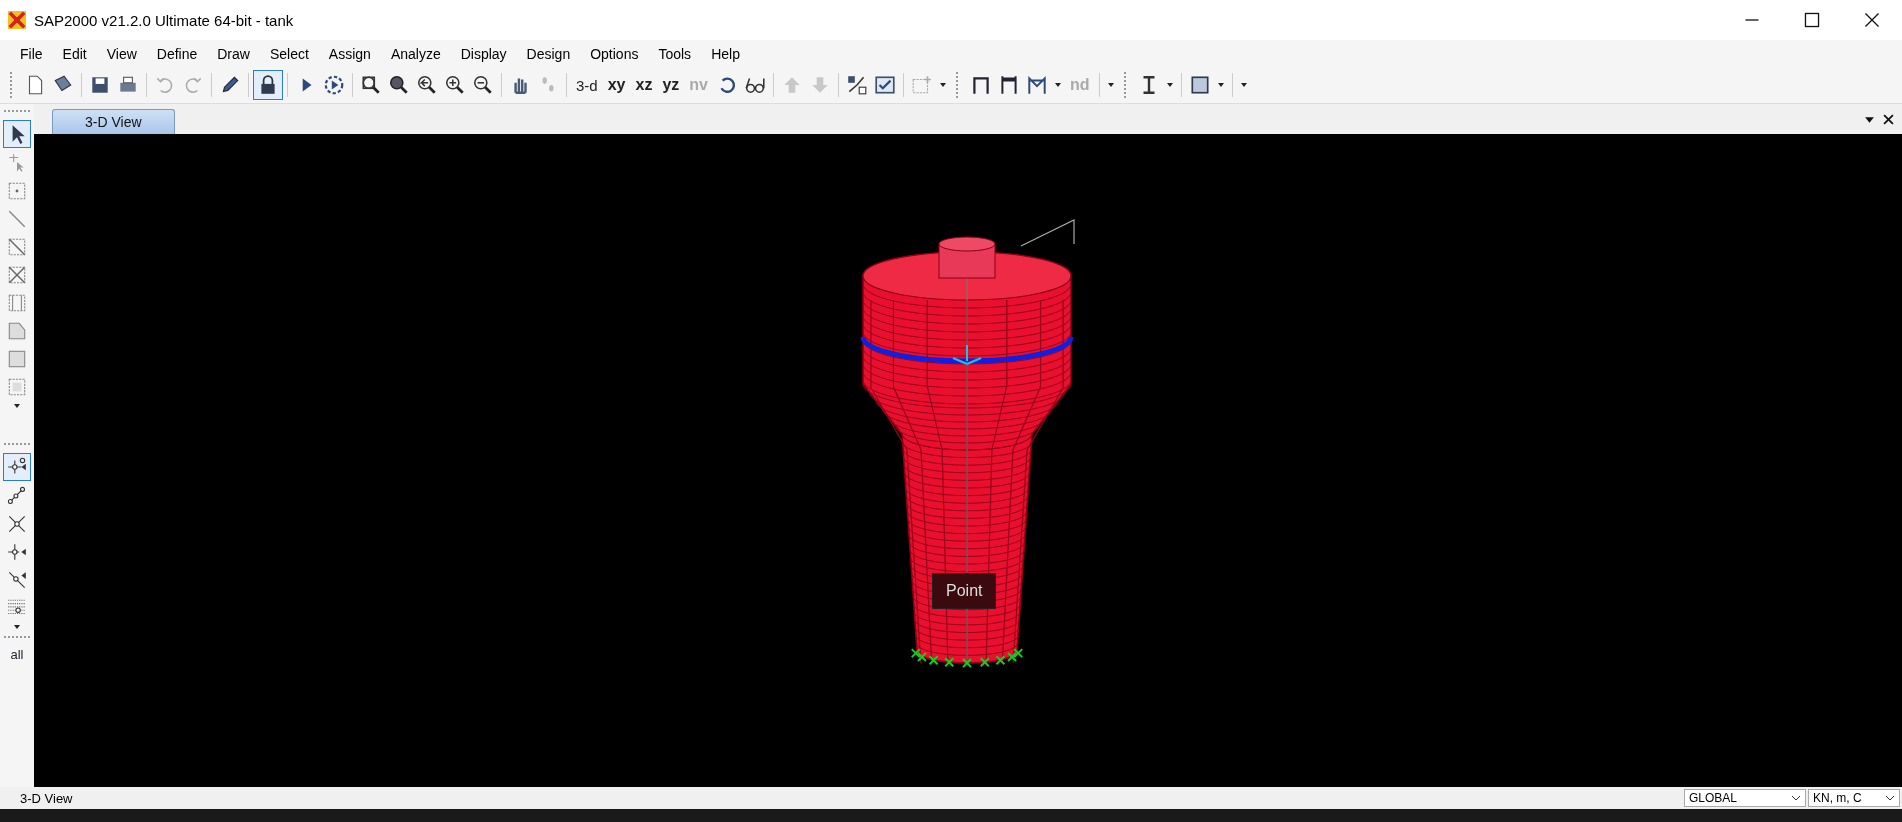  What do you see at coordinates (17, 654) in the screenshot?
I see `select-all-button: all` at bounding box center [17, 654].